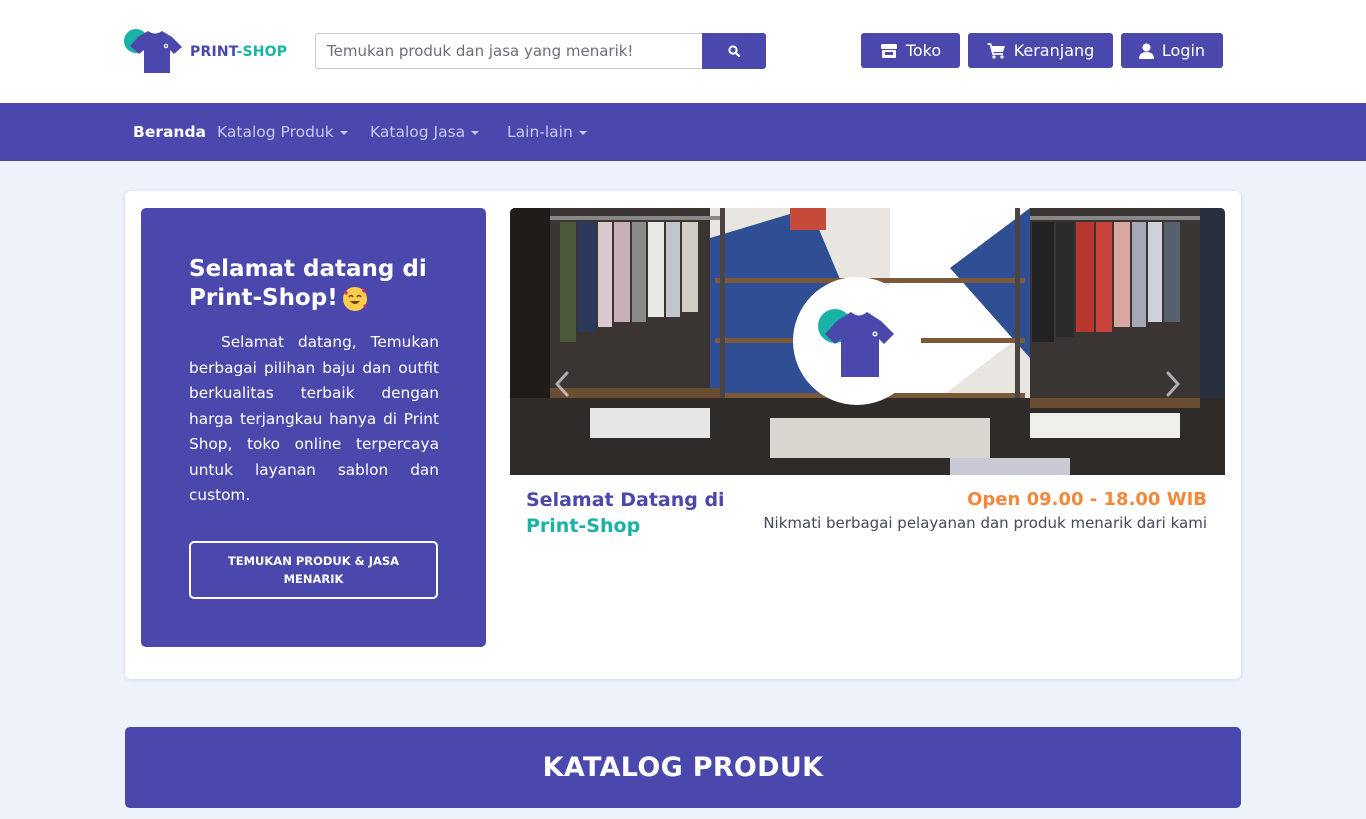 Image resolution: width=1366 pixels, height=819 pixels. Describe the element at coordinates (275, 132) in the screenshot. I see `nav-item-label: Katalog Produk` at that location.